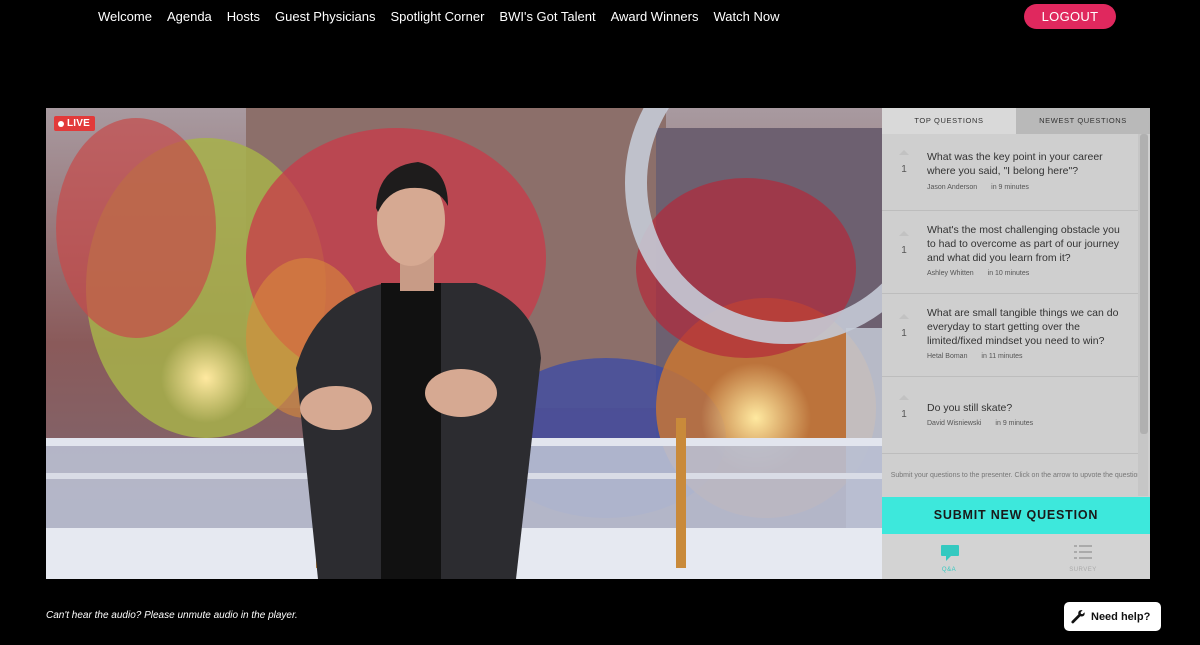  Describe the element at coordinates (949, 570) in the screenshot. I see `tab-qa-label: Q&A` at that location.